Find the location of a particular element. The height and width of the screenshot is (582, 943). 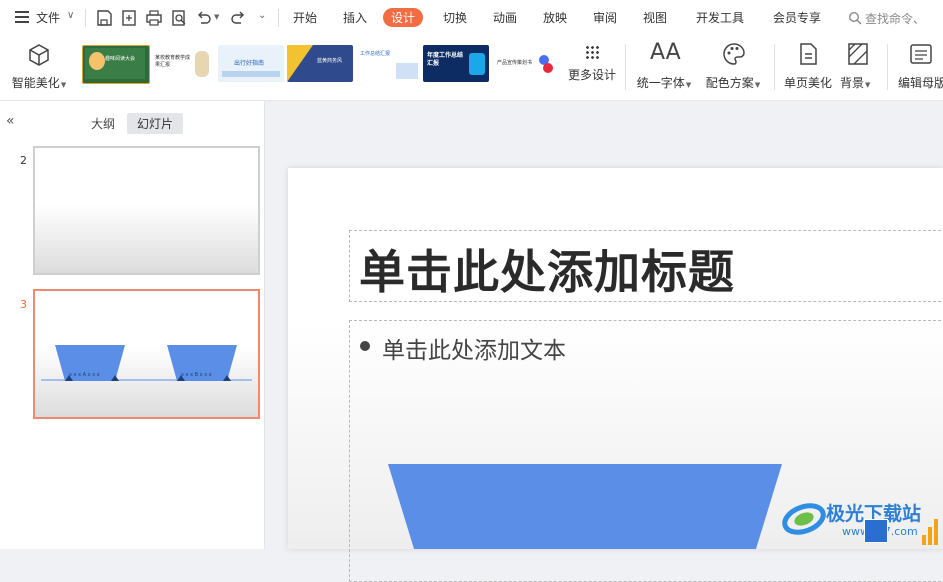

smart-beautify-button: 智能美化▼ is located at coordinates (39, 66).